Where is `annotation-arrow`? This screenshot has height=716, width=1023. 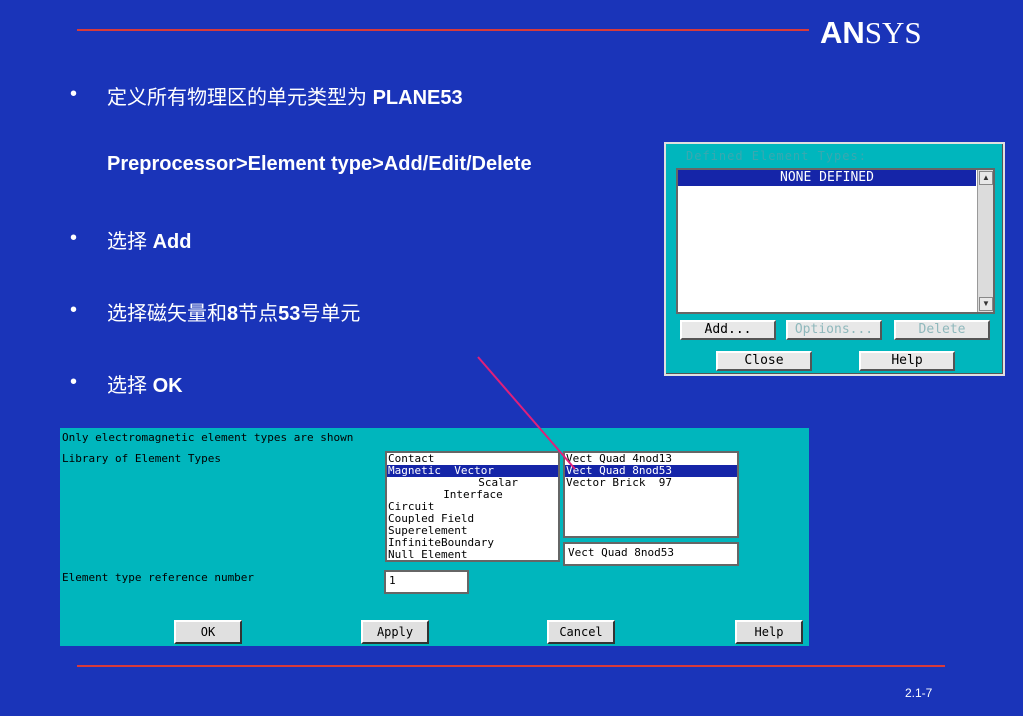 annotation-arrow is located at coordinates (526, 413).